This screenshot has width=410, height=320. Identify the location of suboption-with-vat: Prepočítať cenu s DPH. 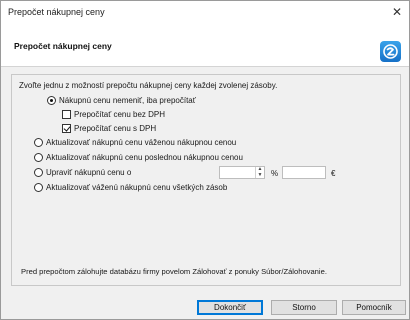
(109, 128).